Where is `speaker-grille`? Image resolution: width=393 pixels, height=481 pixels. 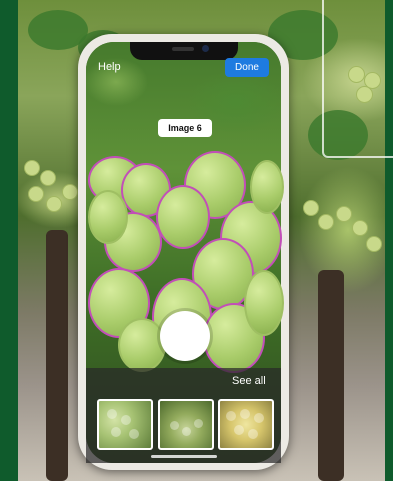
speaker-grille is located at coordinates (183, 49).